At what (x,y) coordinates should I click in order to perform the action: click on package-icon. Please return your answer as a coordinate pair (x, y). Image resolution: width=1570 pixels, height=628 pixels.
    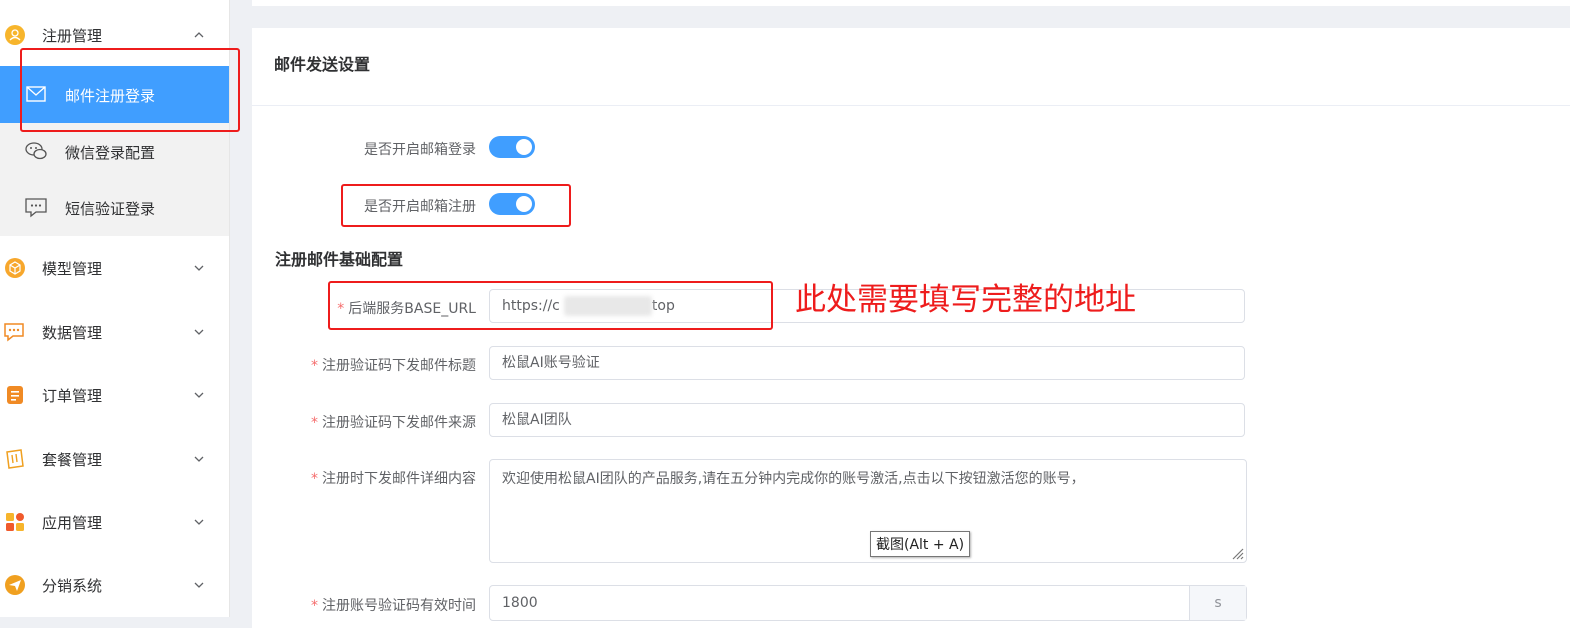
    Looking at the image, I should click on (15, 459).